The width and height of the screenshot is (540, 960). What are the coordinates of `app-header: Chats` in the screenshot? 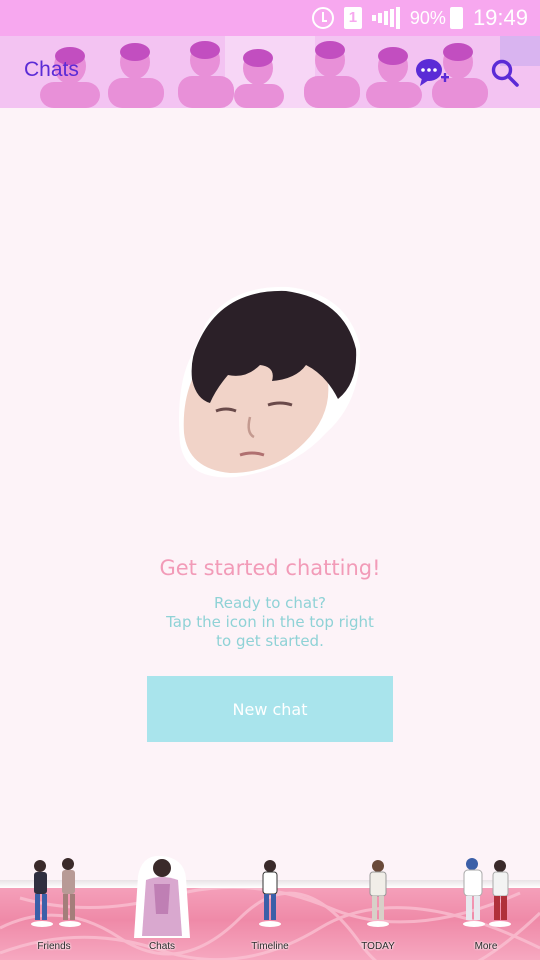 It's located at (270, 72).